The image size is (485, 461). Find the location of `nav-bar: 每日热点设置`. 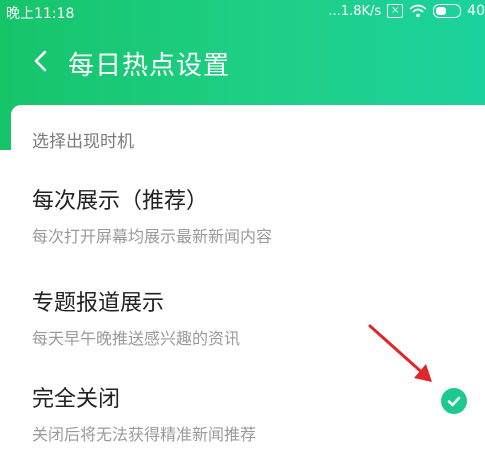

nav-bar: 每日热点设置 is located at coordinates (242, 61).